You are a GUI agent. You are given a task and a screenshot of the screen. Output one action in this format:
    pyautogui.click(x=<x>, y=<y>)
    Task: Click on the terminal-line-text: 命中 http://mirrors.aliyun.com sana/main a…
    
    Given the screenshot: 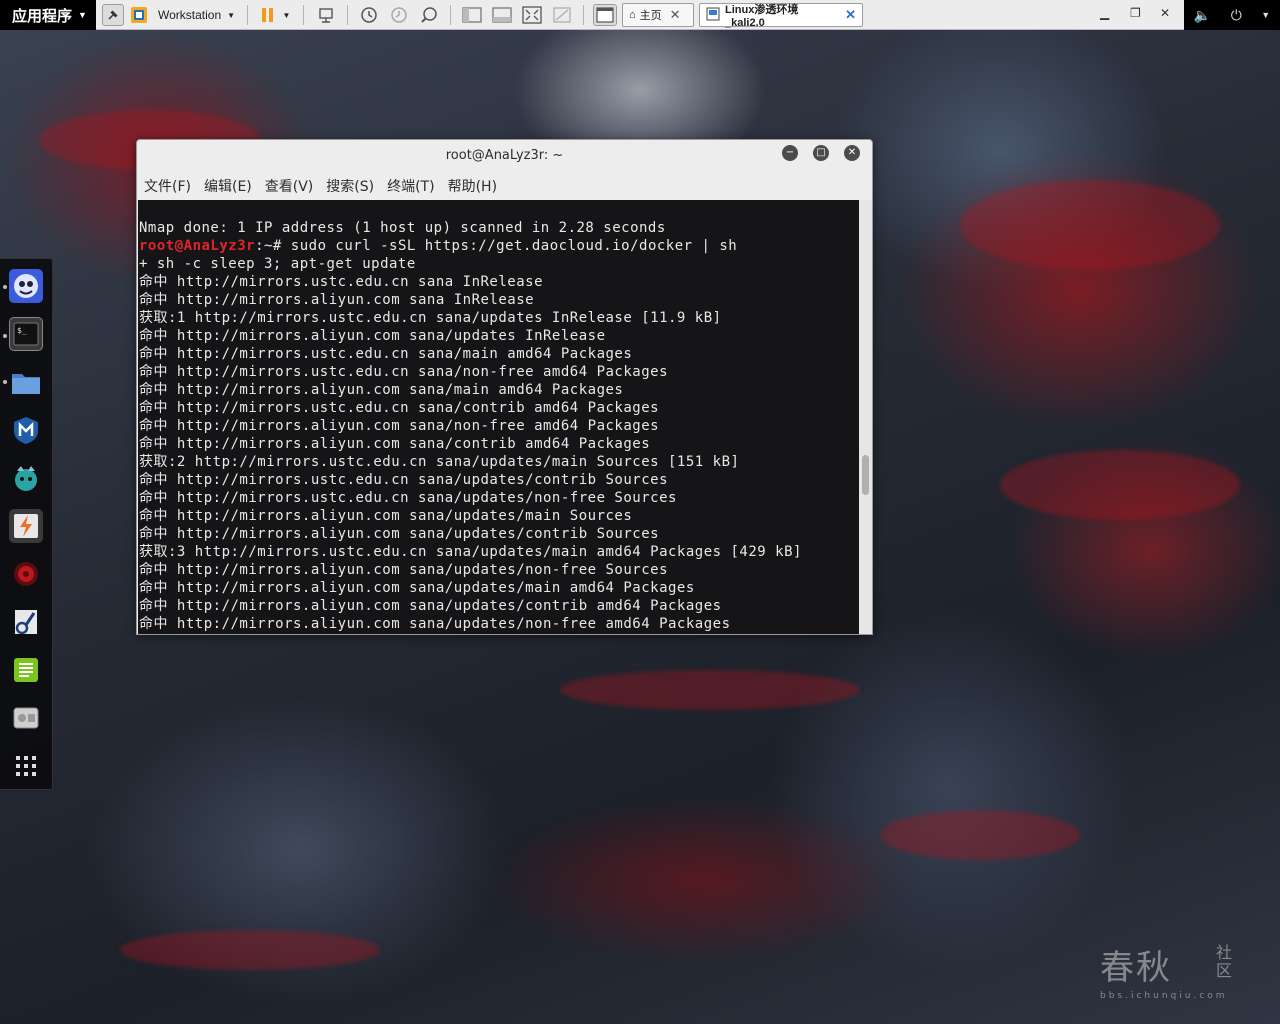 What is the action you would take?
    pyautogui.click(x=381, y=390)
    